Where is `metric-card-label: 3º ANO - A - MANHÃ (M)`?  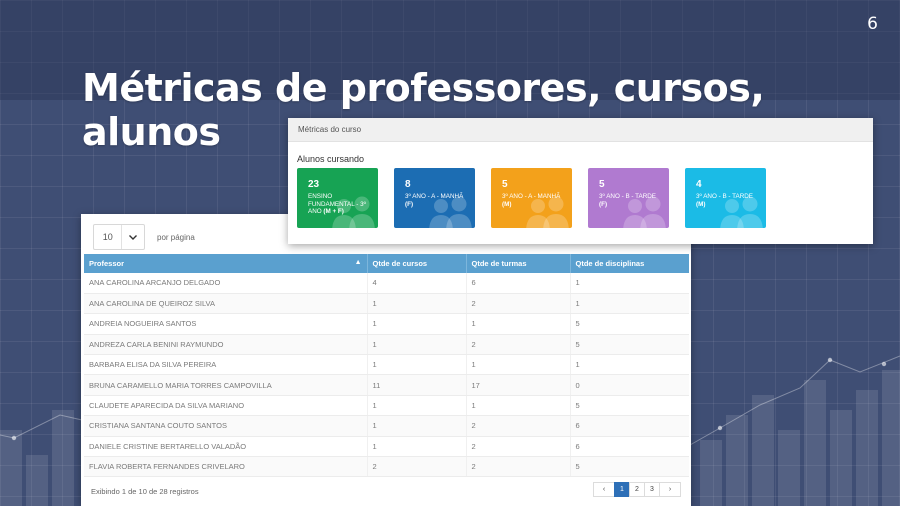 metric-card-label: 3º ANO - A - MANHÃ (M) is located at coordinates (533, 200).